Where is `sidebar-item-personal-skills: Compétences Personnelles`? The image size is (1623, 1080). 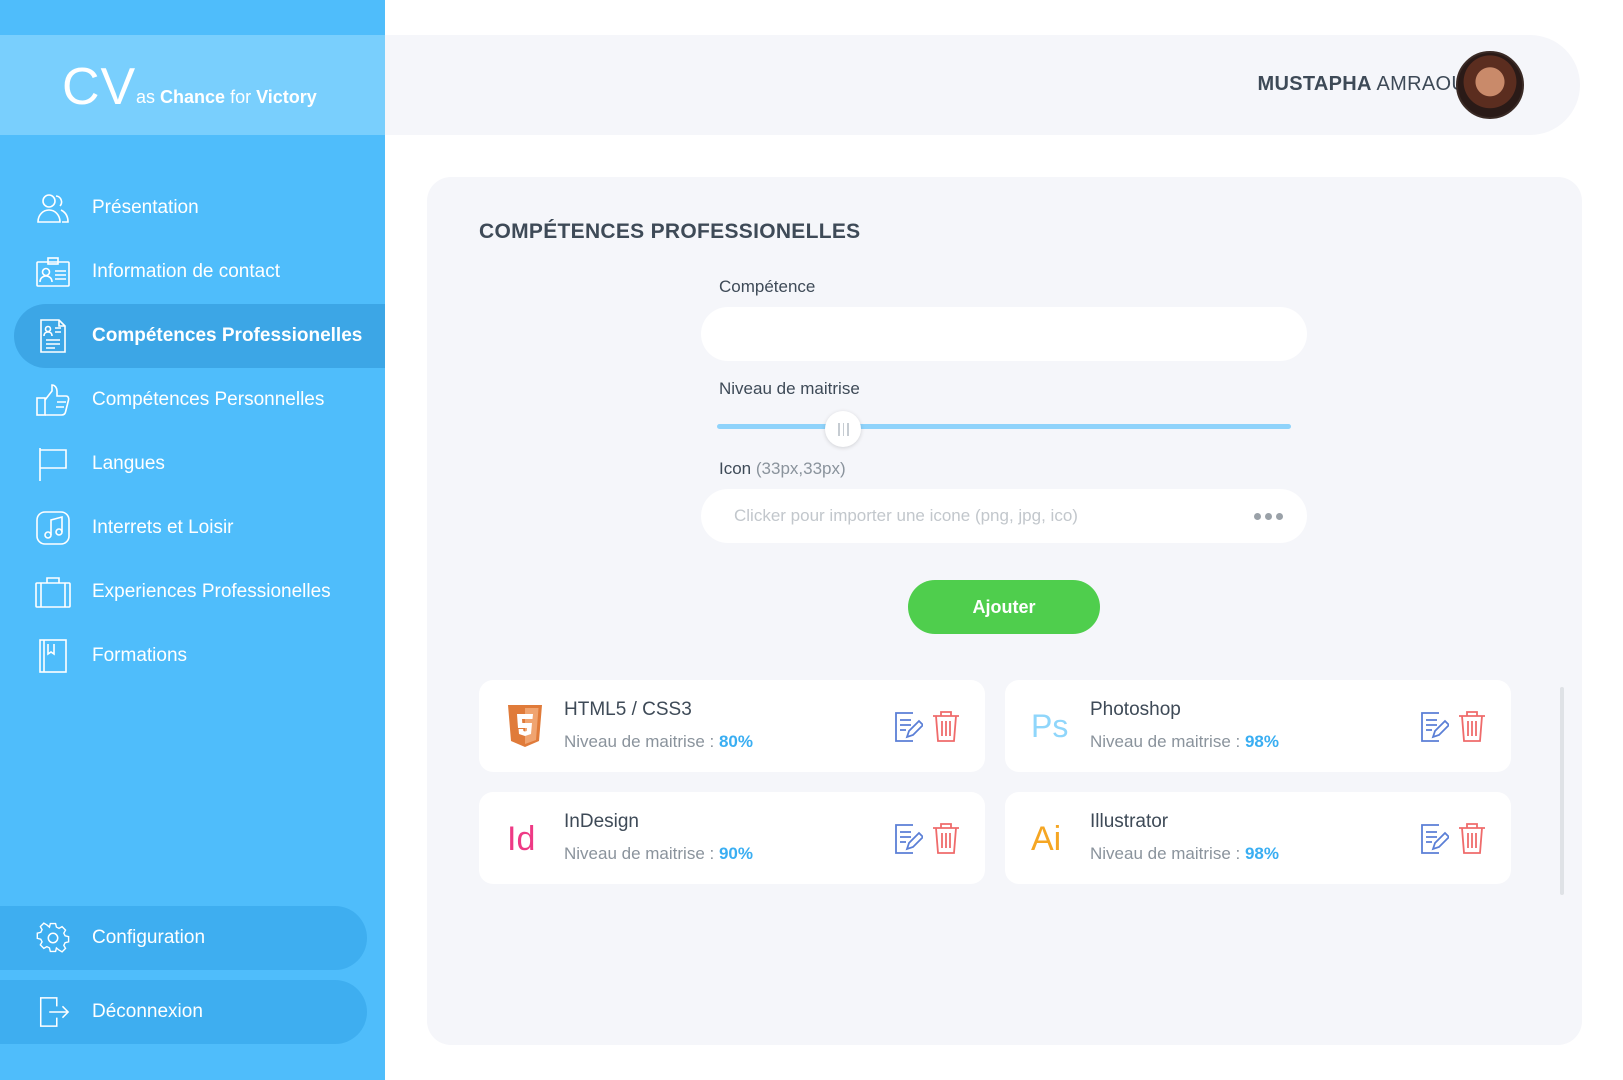 sidebar-item-personal-skills: Compétences Personnelles is located at coordinates (192, 400).